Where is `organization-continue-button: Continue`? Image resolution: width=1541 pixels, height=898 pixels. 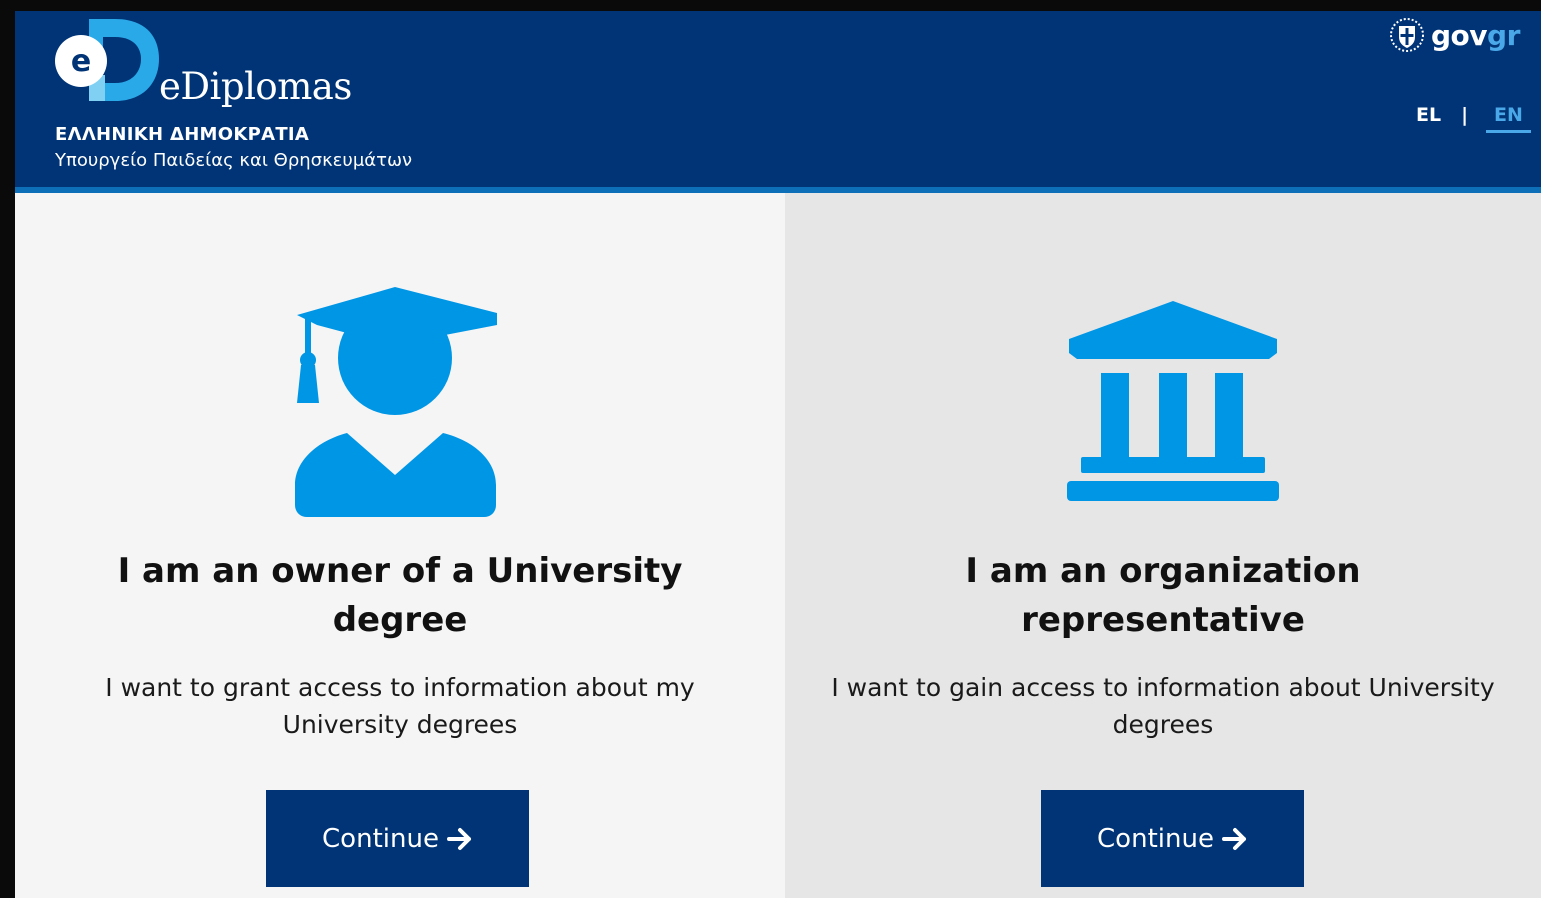 organization-continue-button: Continue is located at coordinates (1172, 838).